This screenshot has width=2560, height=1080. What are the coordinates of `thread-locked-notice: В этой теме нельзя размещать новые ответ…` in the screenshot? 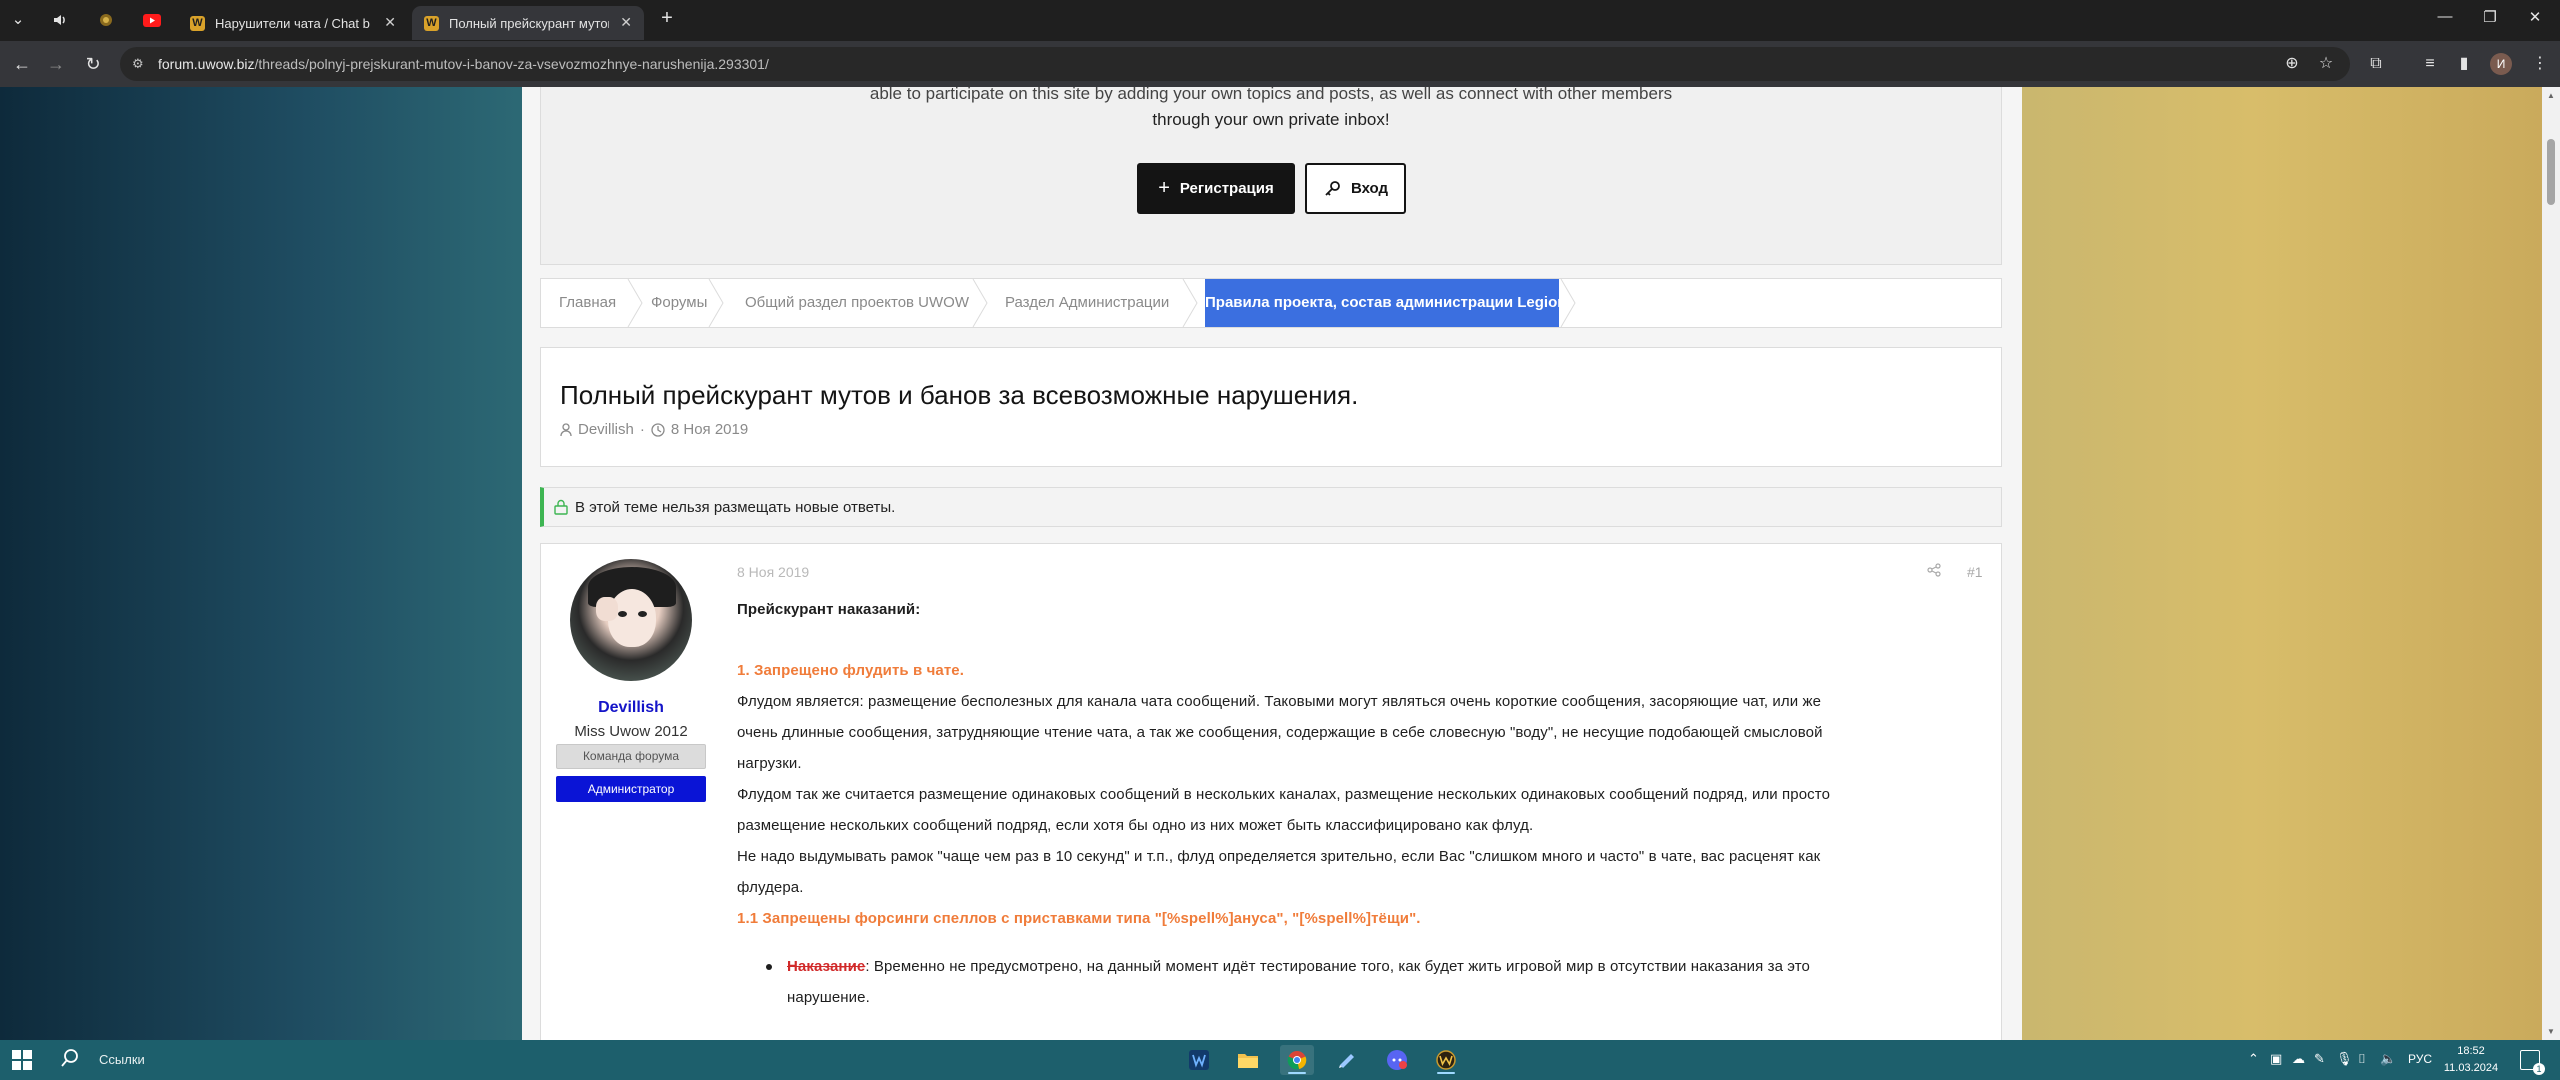 It's located at (1271, 507).